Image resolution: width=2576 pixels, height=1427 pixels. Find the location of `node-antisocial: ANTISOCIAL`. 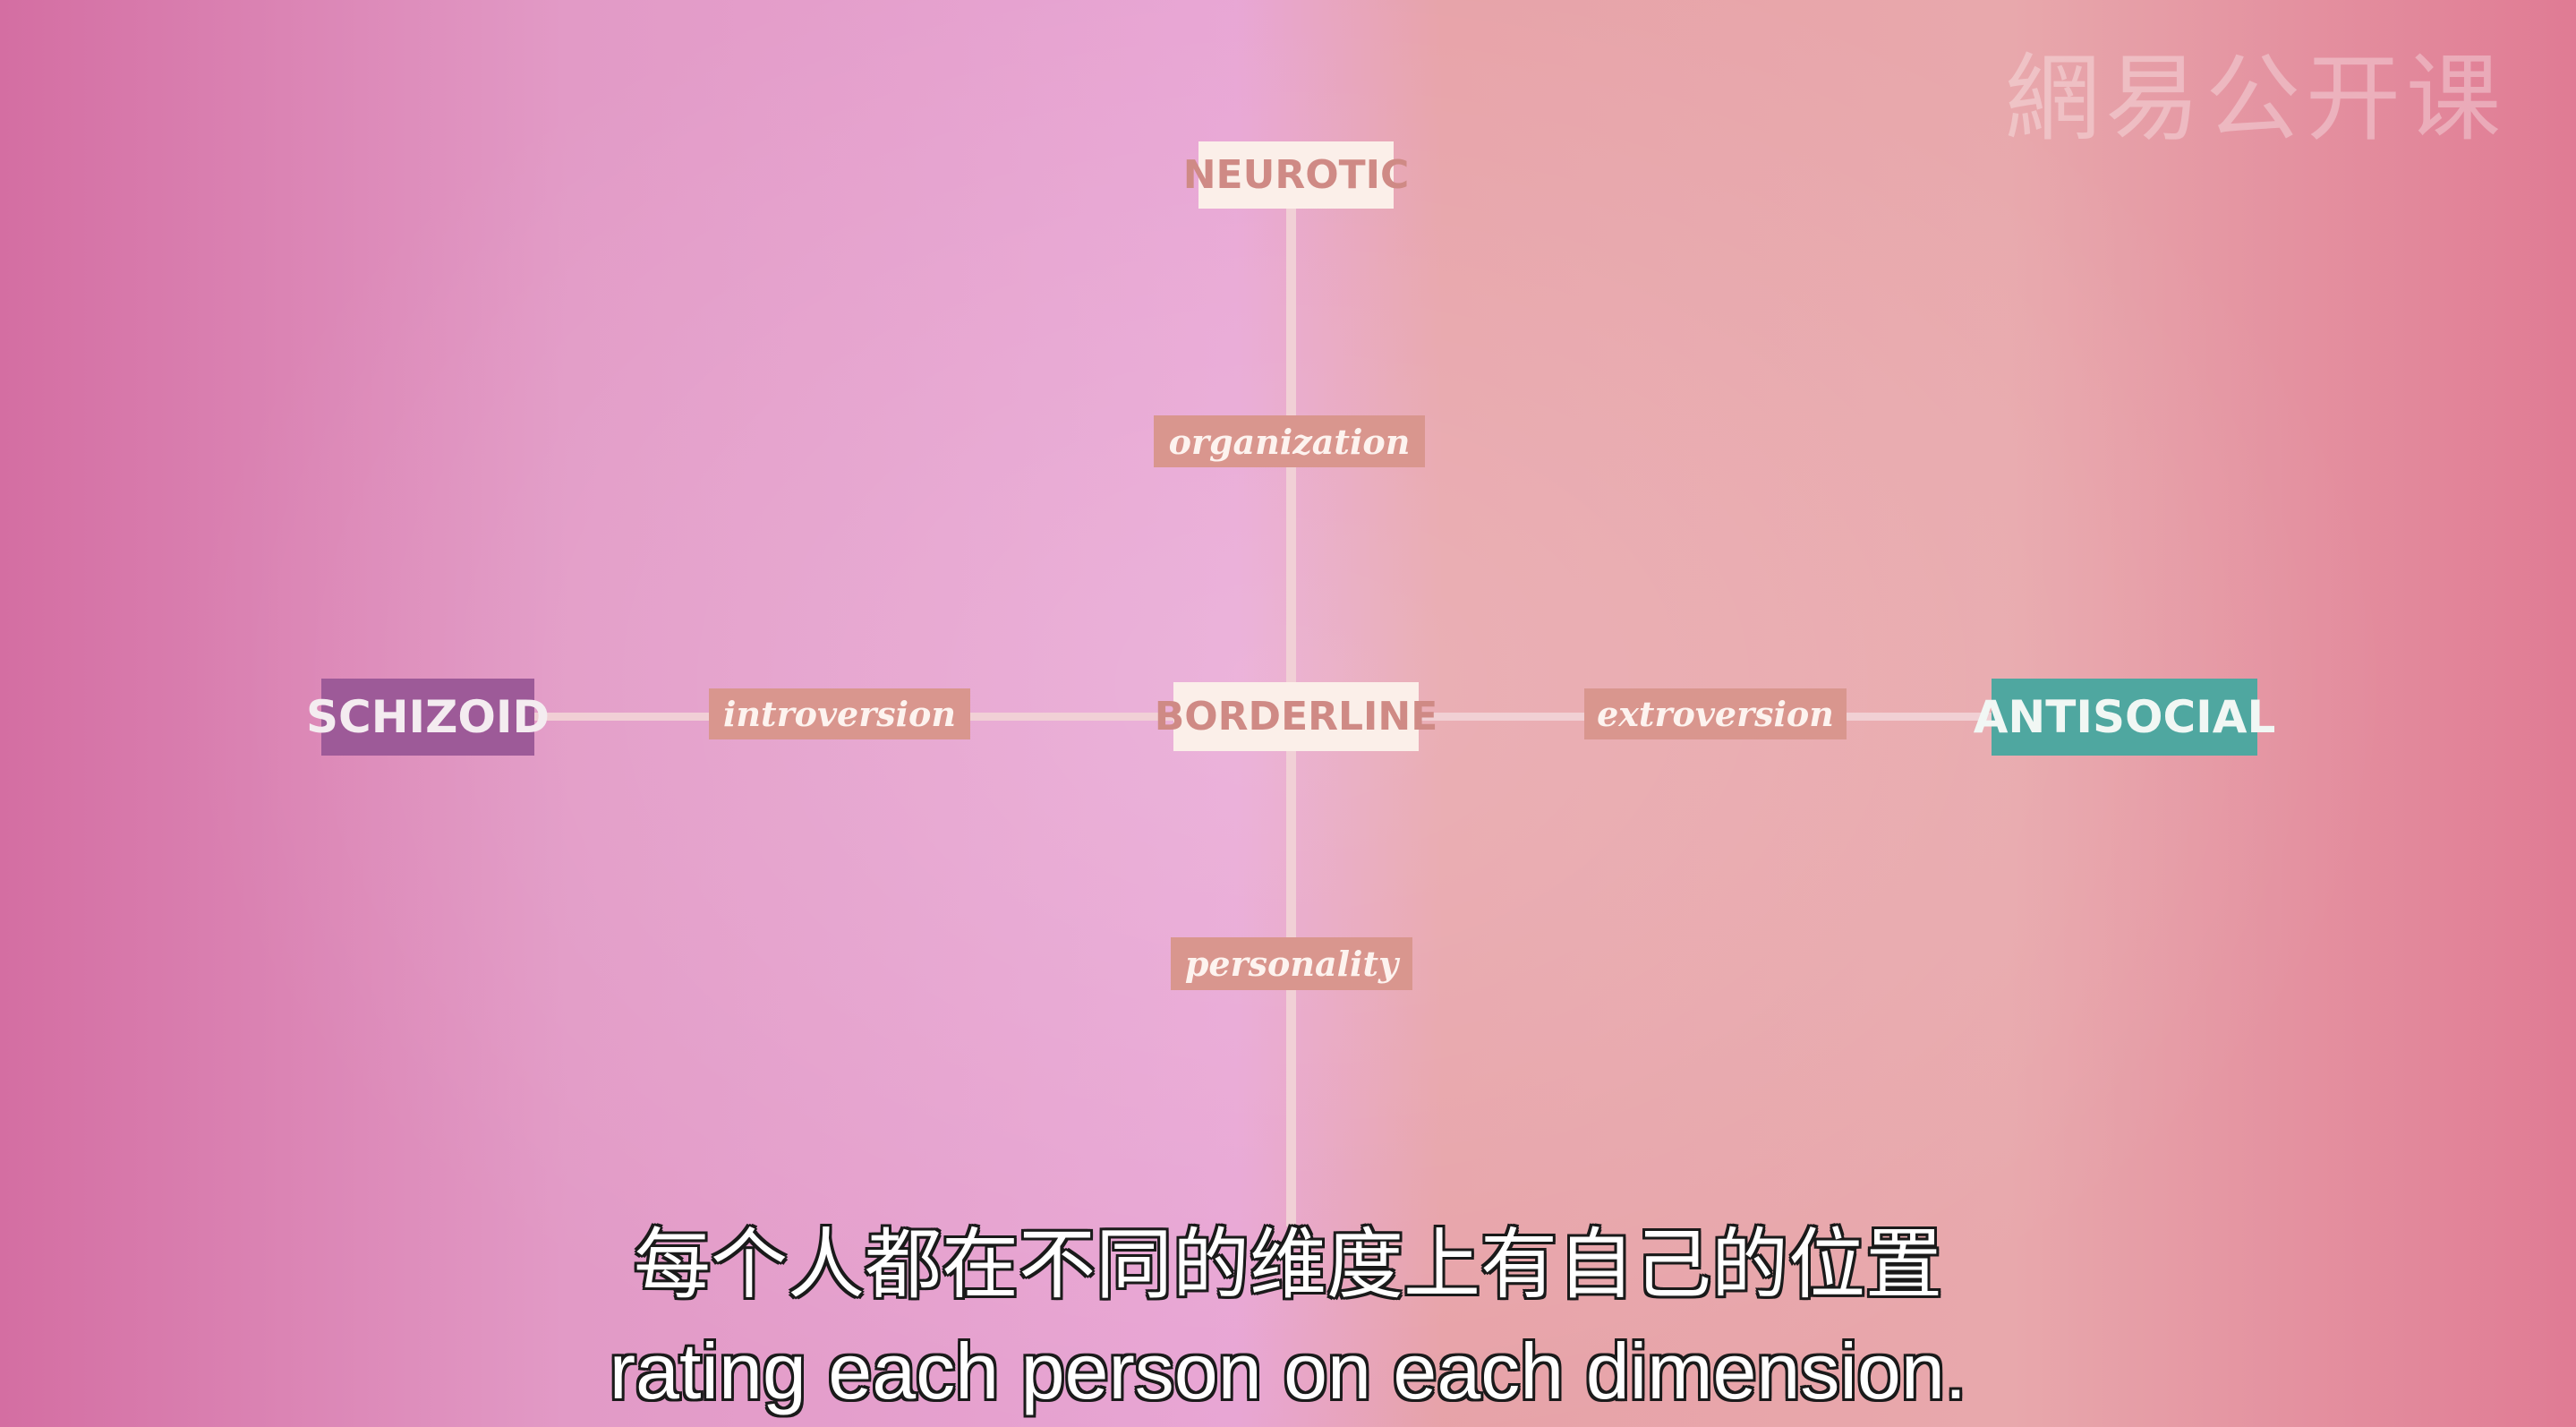

node-antisocial: ANTISOCIAL is located at coordinates (2124, 718).